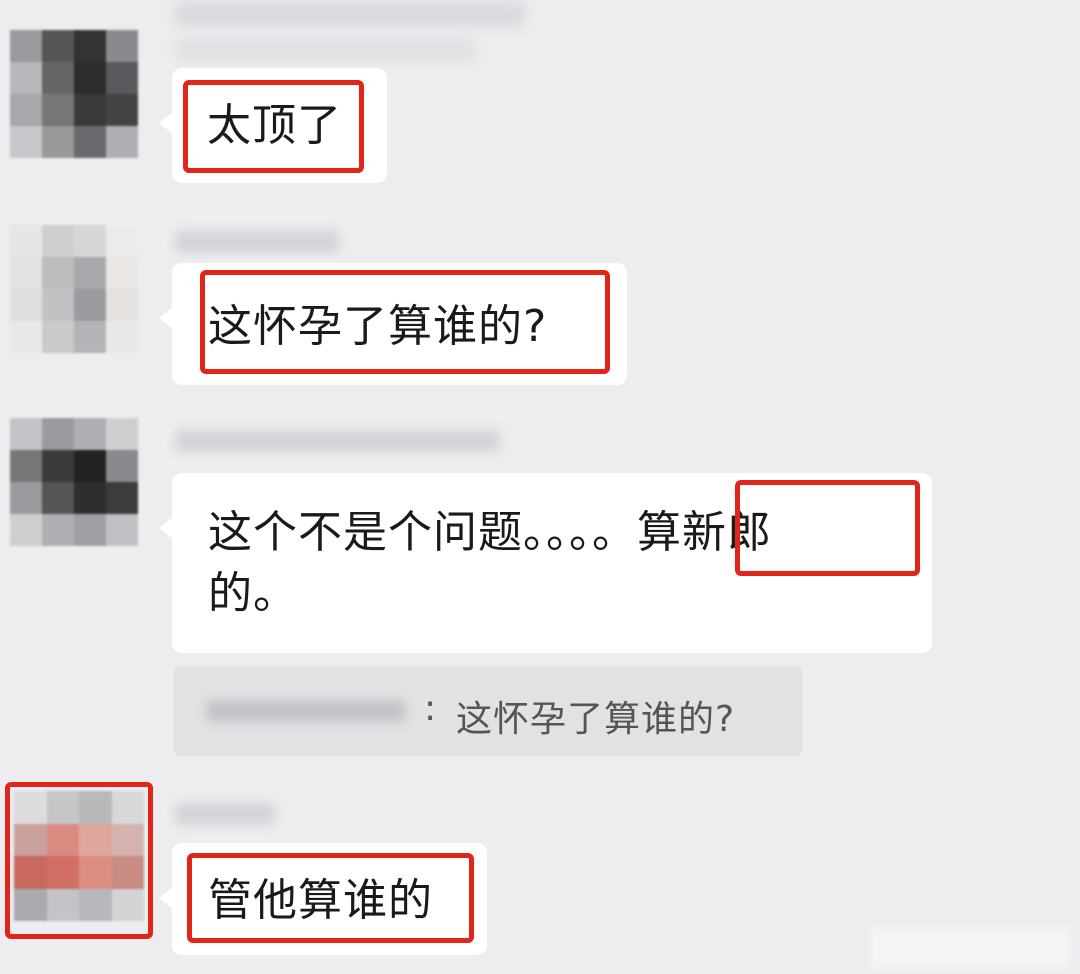 The image size is (1080, 974). What do you see at coordinates (596, 719) in the screenshot?
I see `quote-text: 这怀孕了算谁的?` at bounding box center [596, 719].